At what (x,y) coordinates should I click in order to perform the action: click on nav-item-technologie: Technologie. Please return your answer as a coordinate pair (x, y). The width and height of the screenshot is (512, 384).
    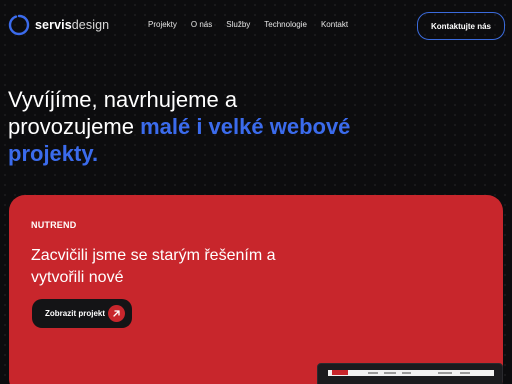
    Looking at the image, I should click on (285, 24).